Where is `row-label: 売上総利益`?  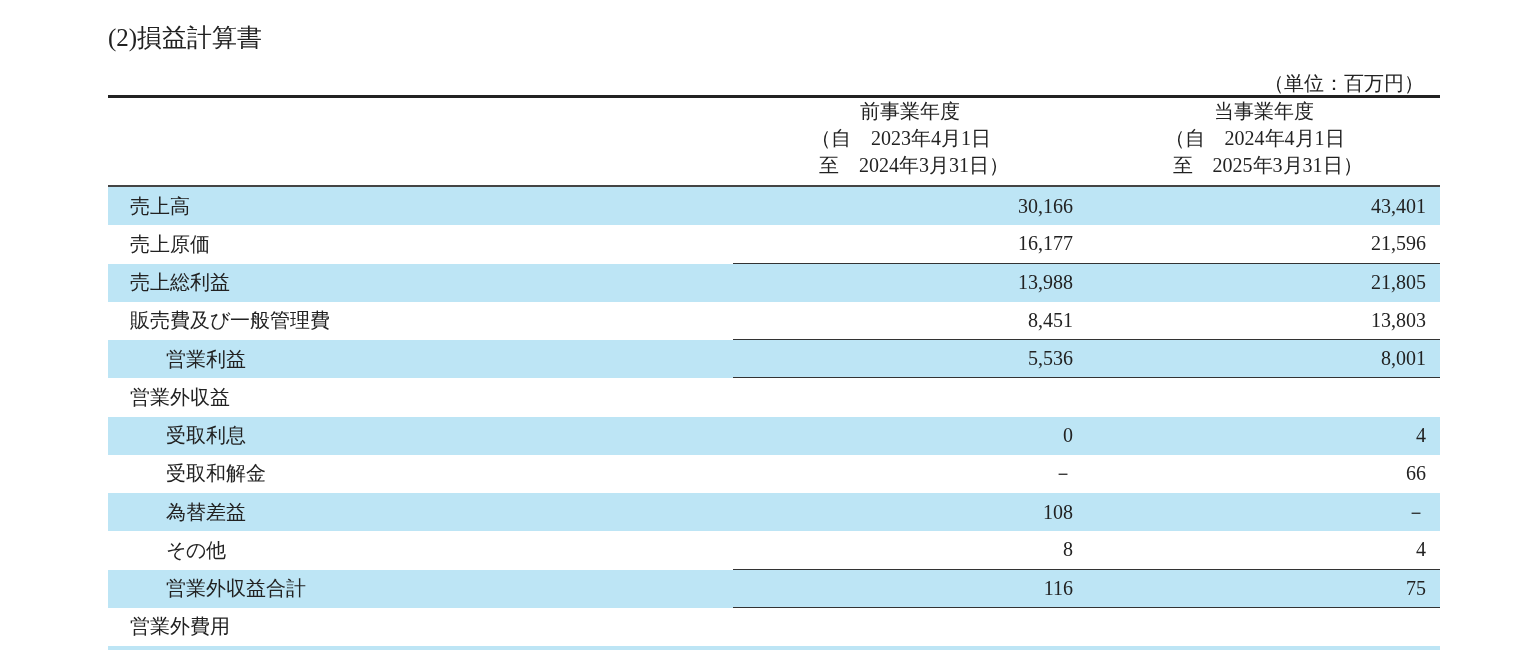 row-label: 売上総利益 is located at coordinates (180, 283).